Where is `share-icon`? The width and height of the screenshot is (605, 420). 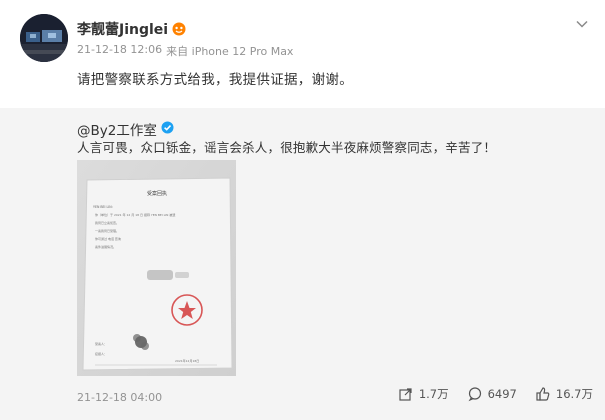 share-icon is located at coordinates (406, 394).